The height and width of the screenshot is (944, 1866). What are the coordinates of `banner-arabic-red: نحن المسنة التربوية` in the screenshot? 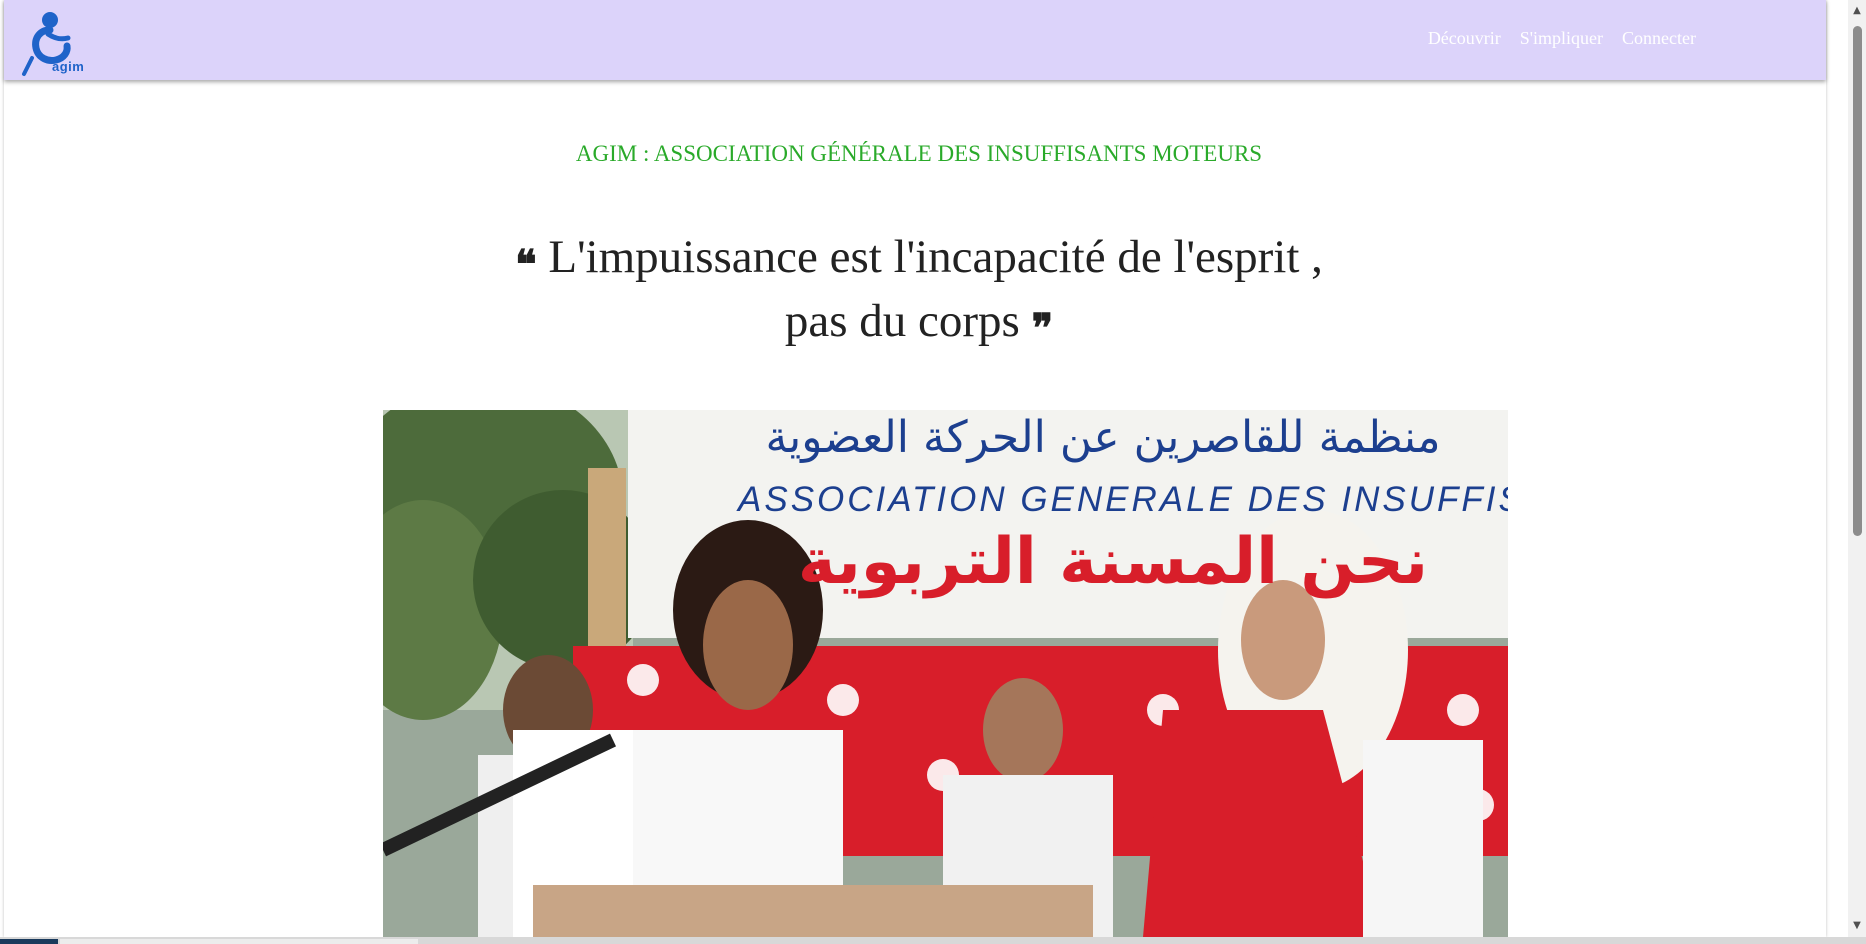 It's located at (1113, 562).